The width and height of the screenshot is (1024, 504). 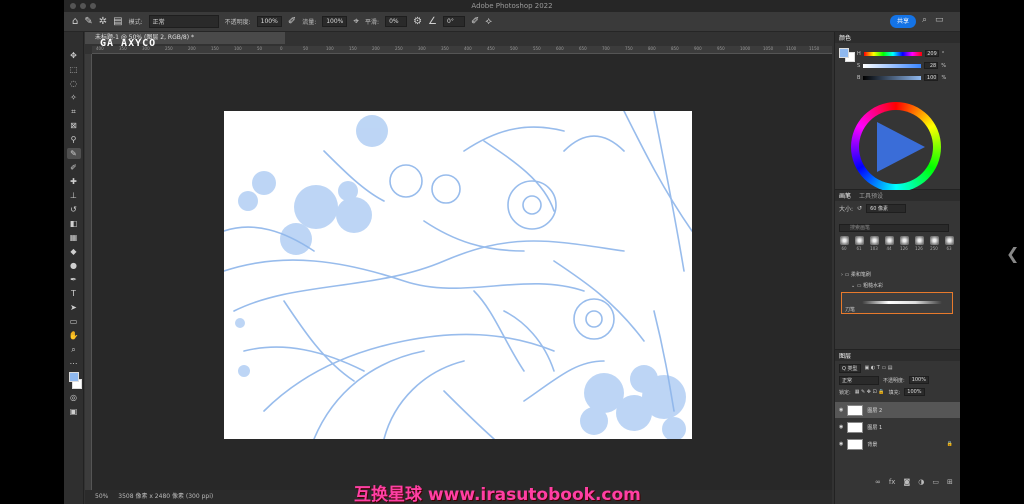 I want to click on reset-icon: ↺, so click(x=859, y=208).